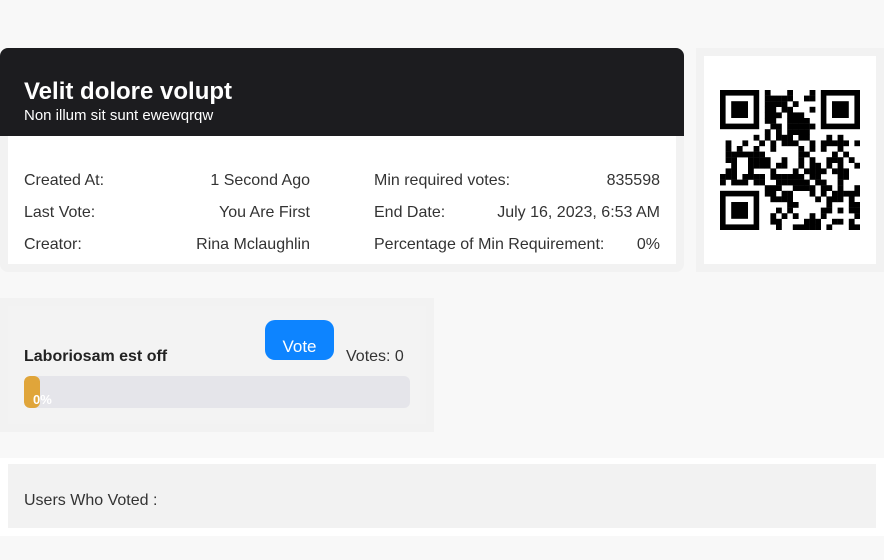 The image size is (884, 560). What do you see at coordinates (442, 180) in the screenshot?
I see `detail-label: Min required votes:` at bounding box center [442, 180].